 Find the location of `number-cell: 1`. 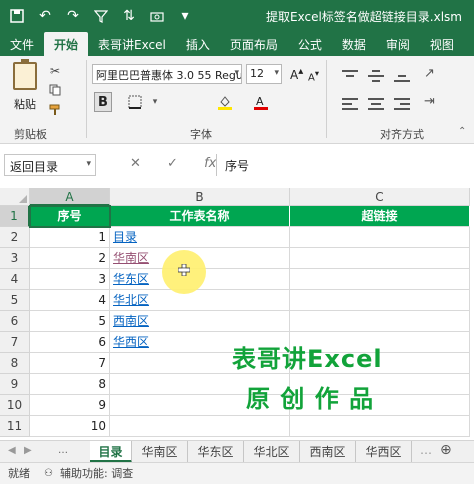

number-cell: 1 is located at coordinates (70, 237).